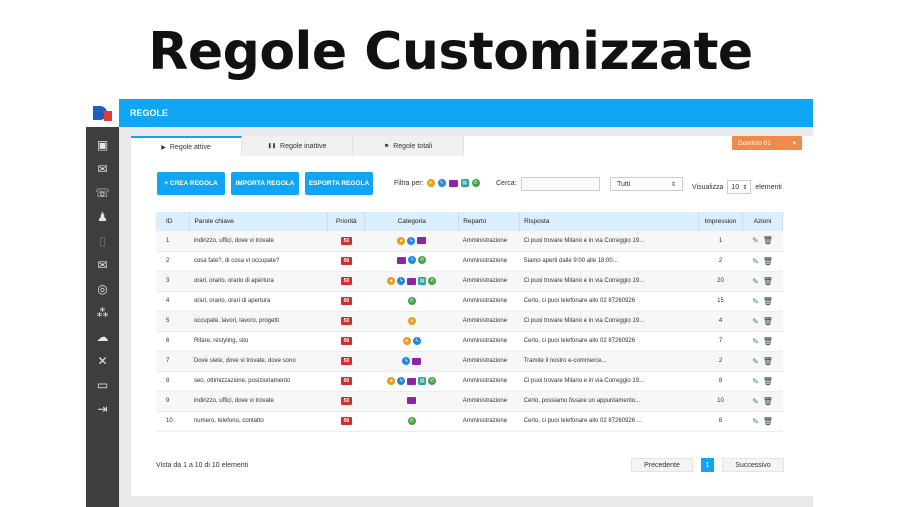 Image resolution: width=901 pixels, height=507 pixels. What do you see at coordinates (411, 281) in the screenshot?
I see `cell-category: ● ϟ ▤ ✆` at bounding box center [411, 281].